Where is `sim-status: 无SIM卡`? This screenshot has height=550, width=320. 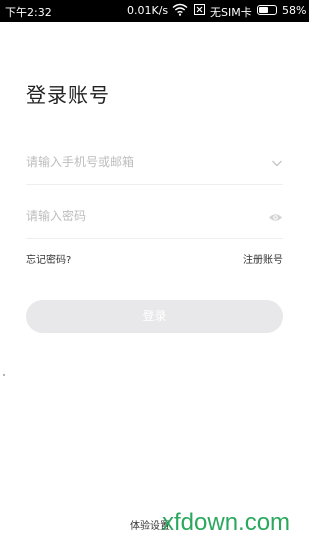
sim-status: 无SIM卡 is located at coordinates (231, 12).